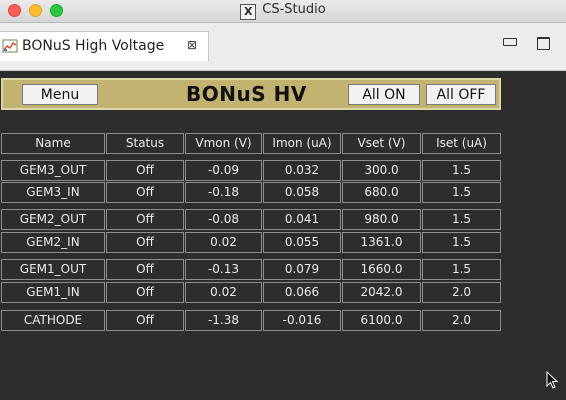  Describe the element at coordinates (302, 170) in the screenshot. I see `cell-imon: 0.032` at that location.